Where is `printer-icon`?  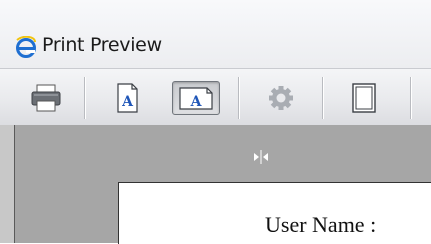 printer-icon is located at coordinates (46, 98).